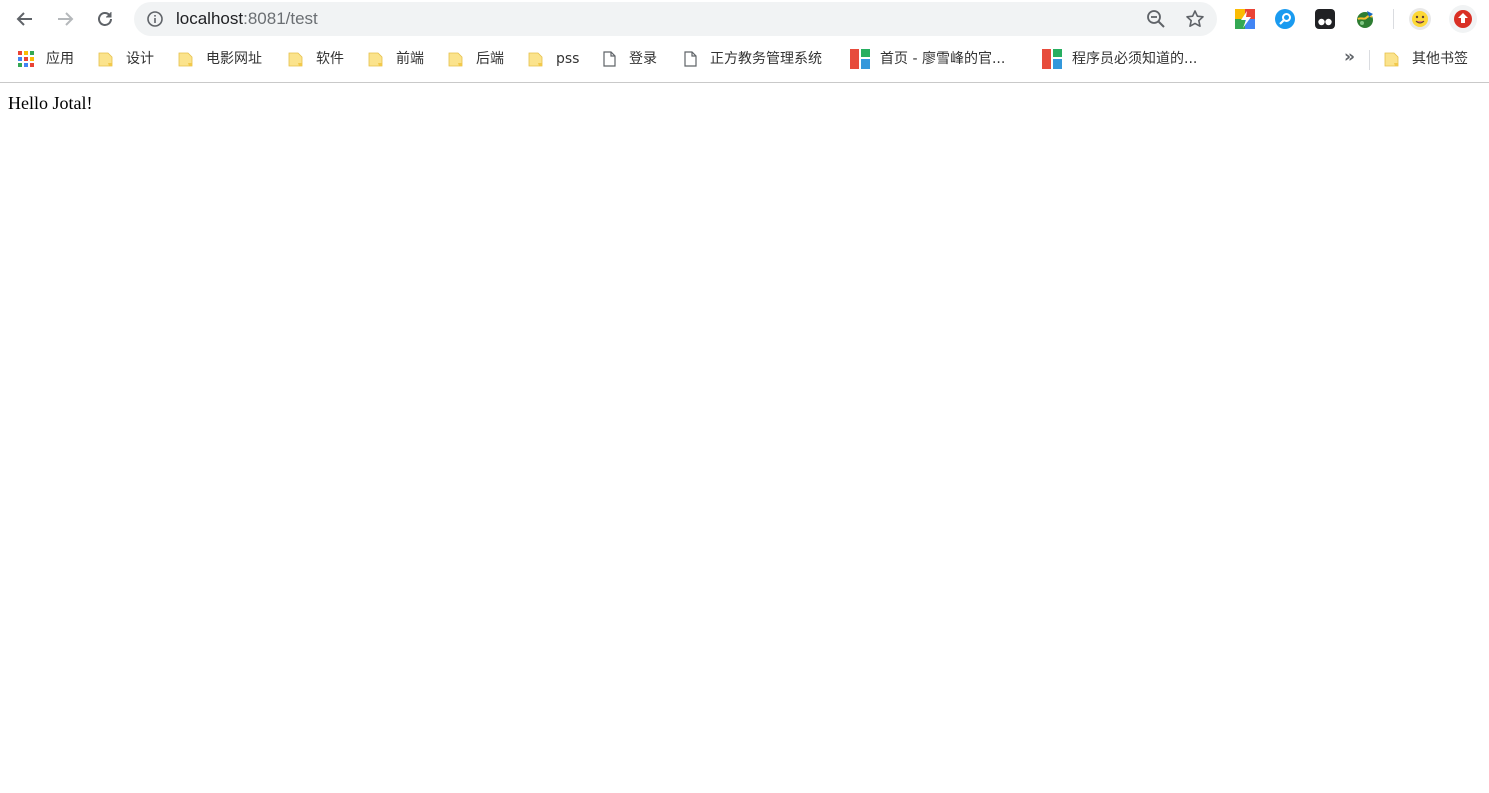 The width and height of the screenshot is (1489, 793). I want to click on globe-extension-icon, so click(1365, 19).